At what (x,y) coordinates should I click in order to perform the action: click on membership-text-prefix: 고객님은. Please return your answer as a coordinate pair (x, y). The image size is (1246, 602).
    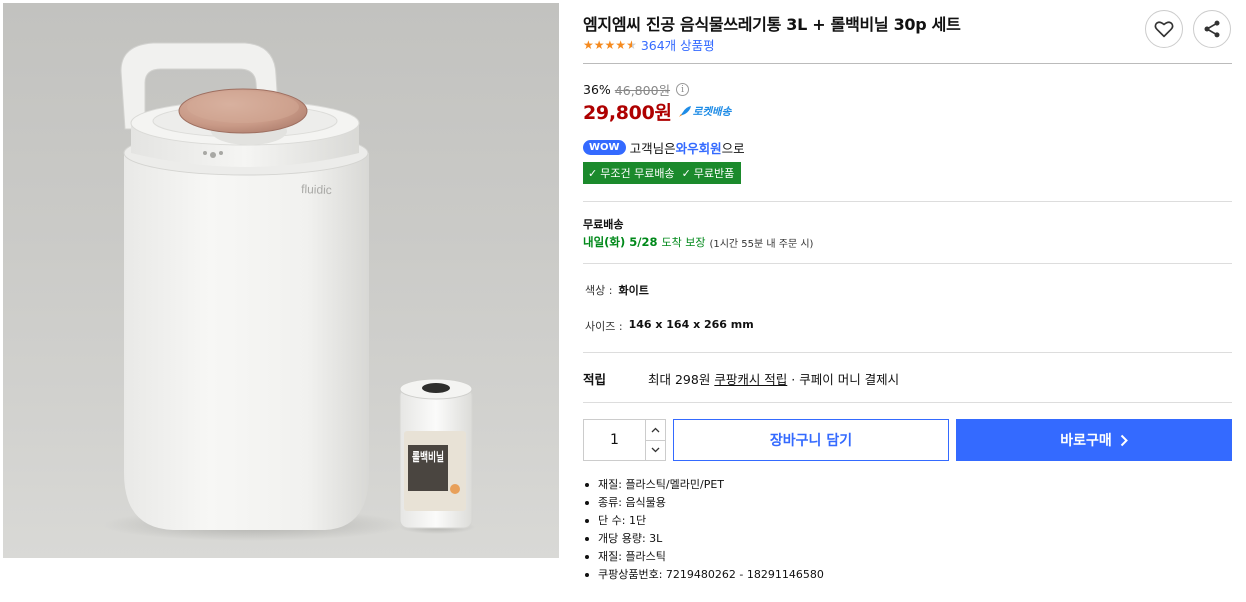
    Looking at the image, I should click on (652, 148).